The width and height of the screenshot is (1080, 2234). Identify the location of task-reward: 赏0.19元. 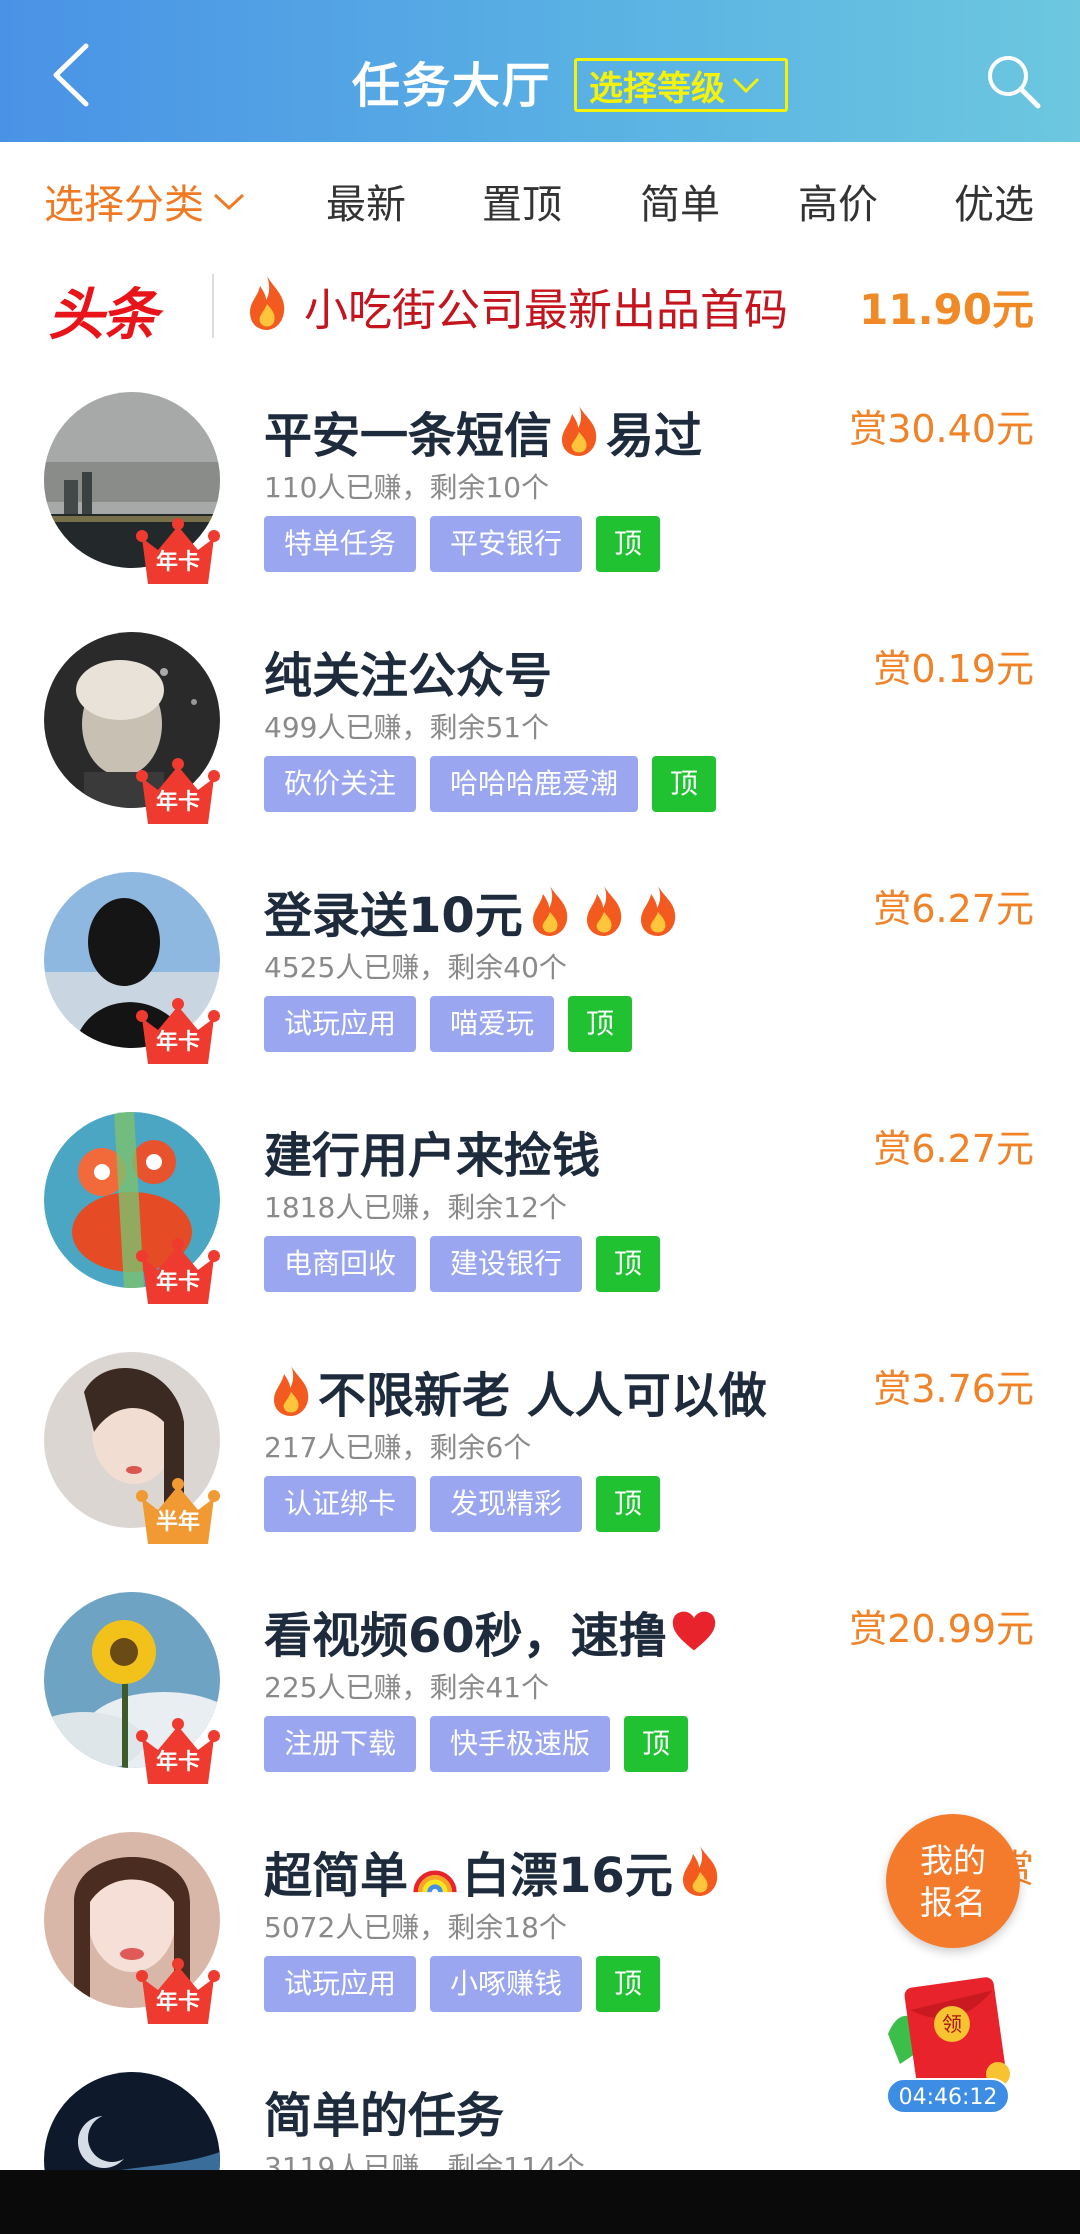
(953, 669).